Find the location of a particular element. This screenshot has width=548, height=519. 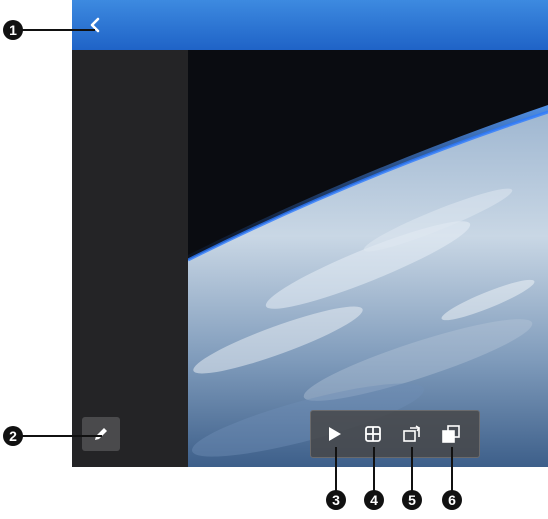

copy-icon is located at coordinates (451, 434).